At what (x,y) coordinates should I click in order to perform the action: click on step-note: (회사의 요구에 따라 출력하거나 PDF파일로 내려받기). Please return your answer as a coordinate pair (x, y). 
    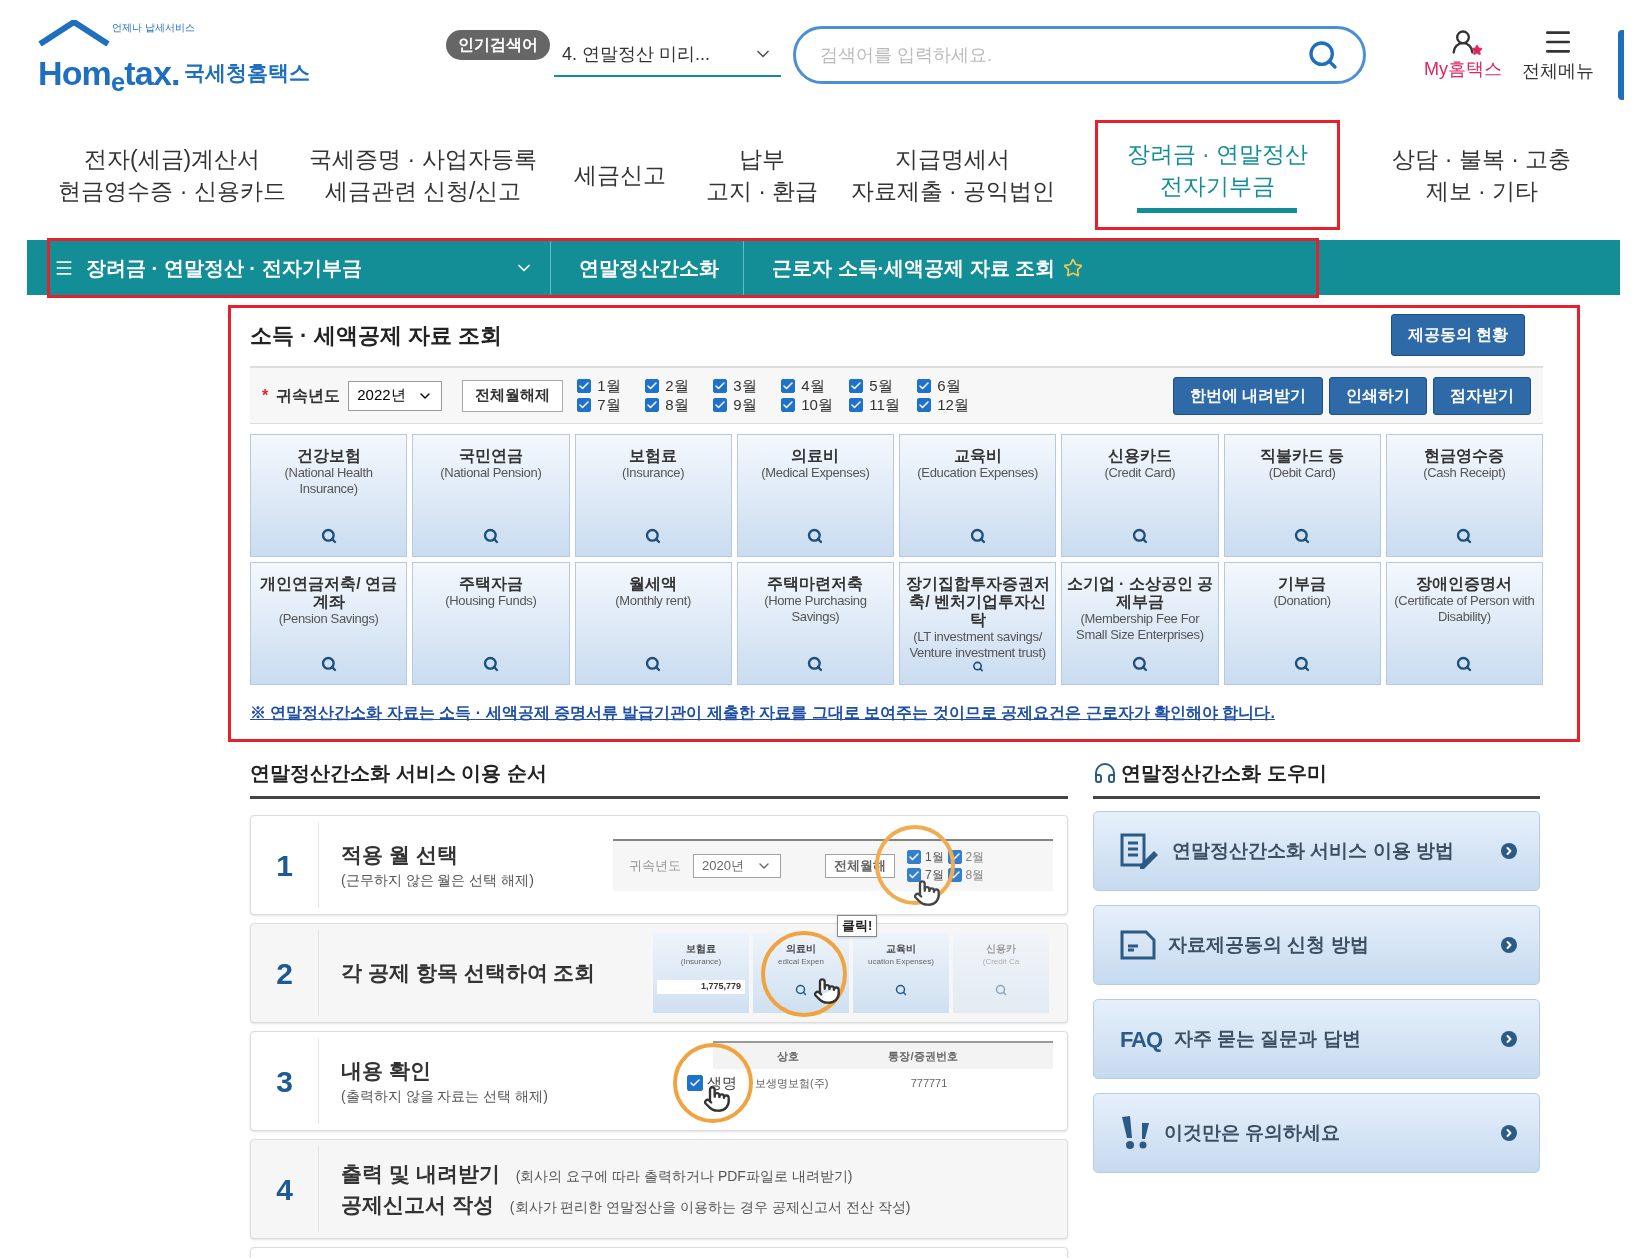
    Looking at the image, I should click on (684, 1176).